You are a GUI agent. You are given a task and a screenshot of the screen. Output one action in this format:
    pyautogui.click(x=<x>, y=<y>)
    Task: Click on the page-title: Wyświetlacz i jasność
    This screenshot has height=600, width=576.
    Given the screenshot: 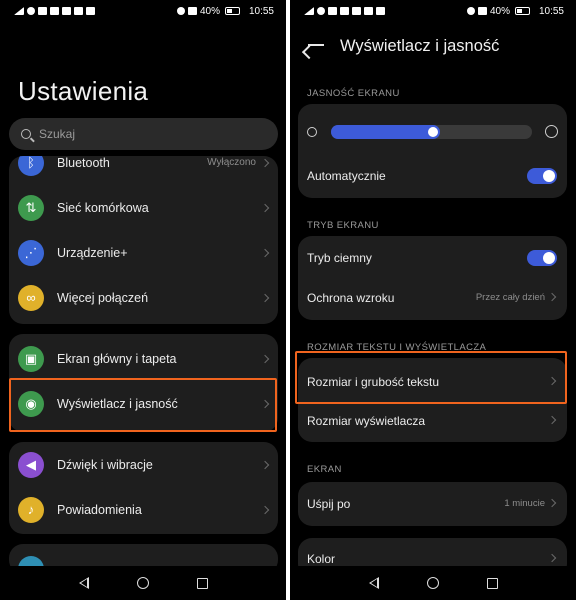 What is the action you would take?
    pyautogui.click(x=420, y=45)
    